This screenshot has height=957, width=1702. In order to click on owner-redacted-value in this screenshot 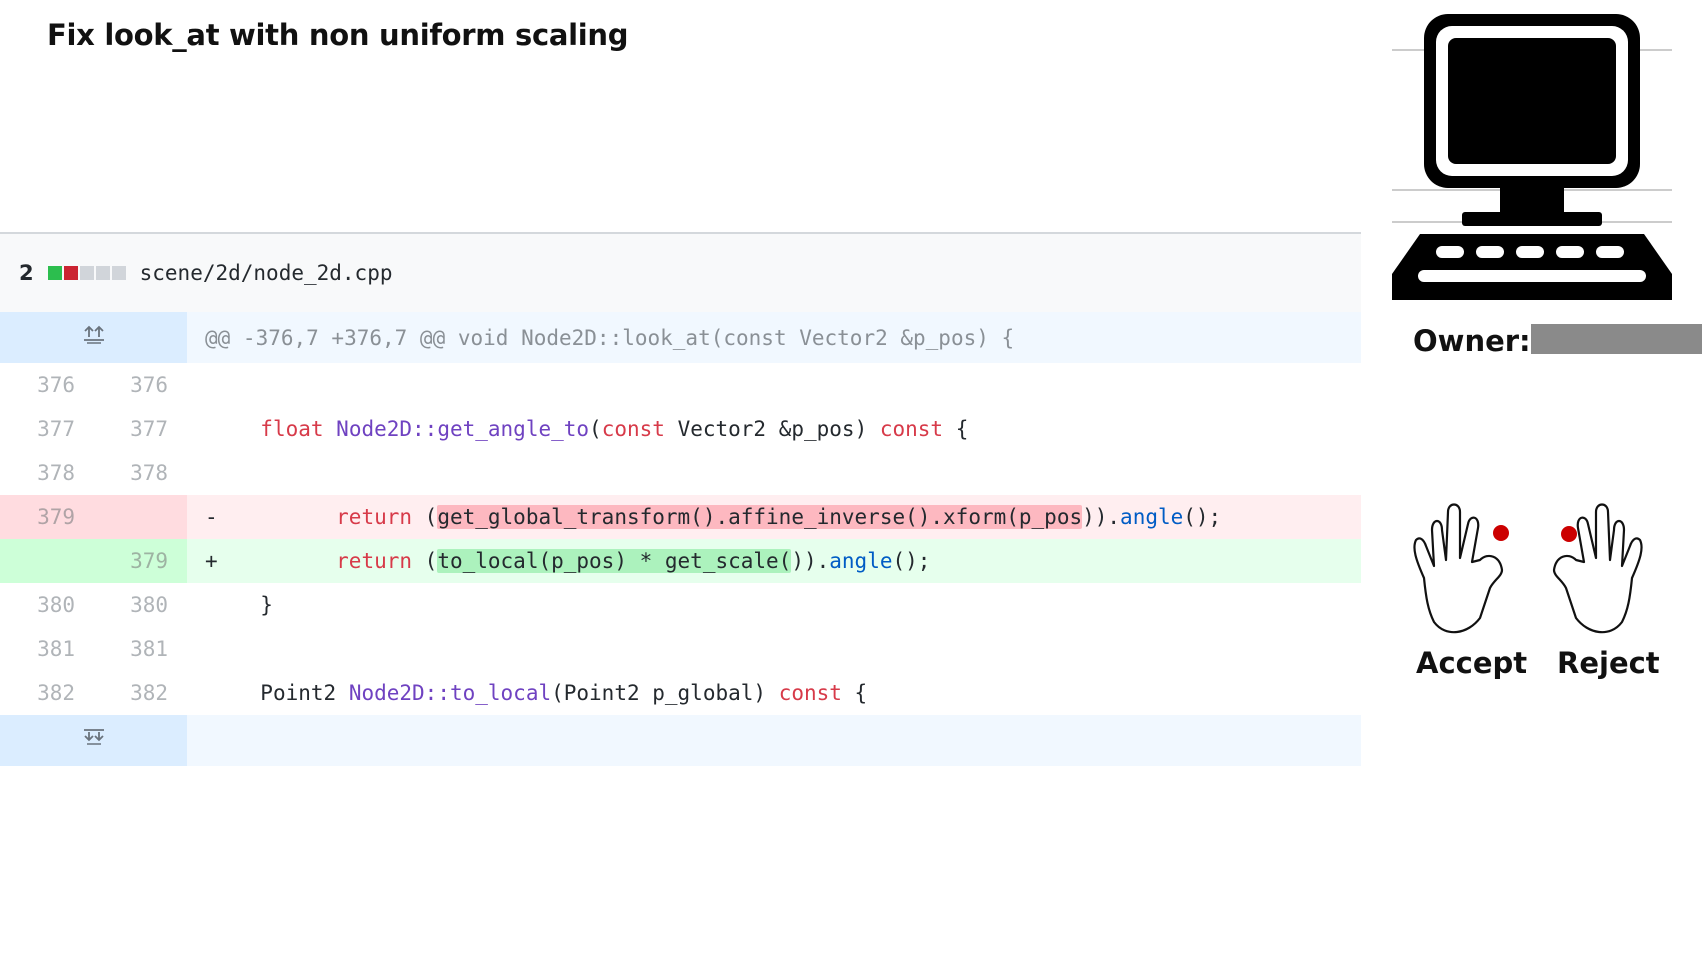, I will do `click(1616, 339)`.